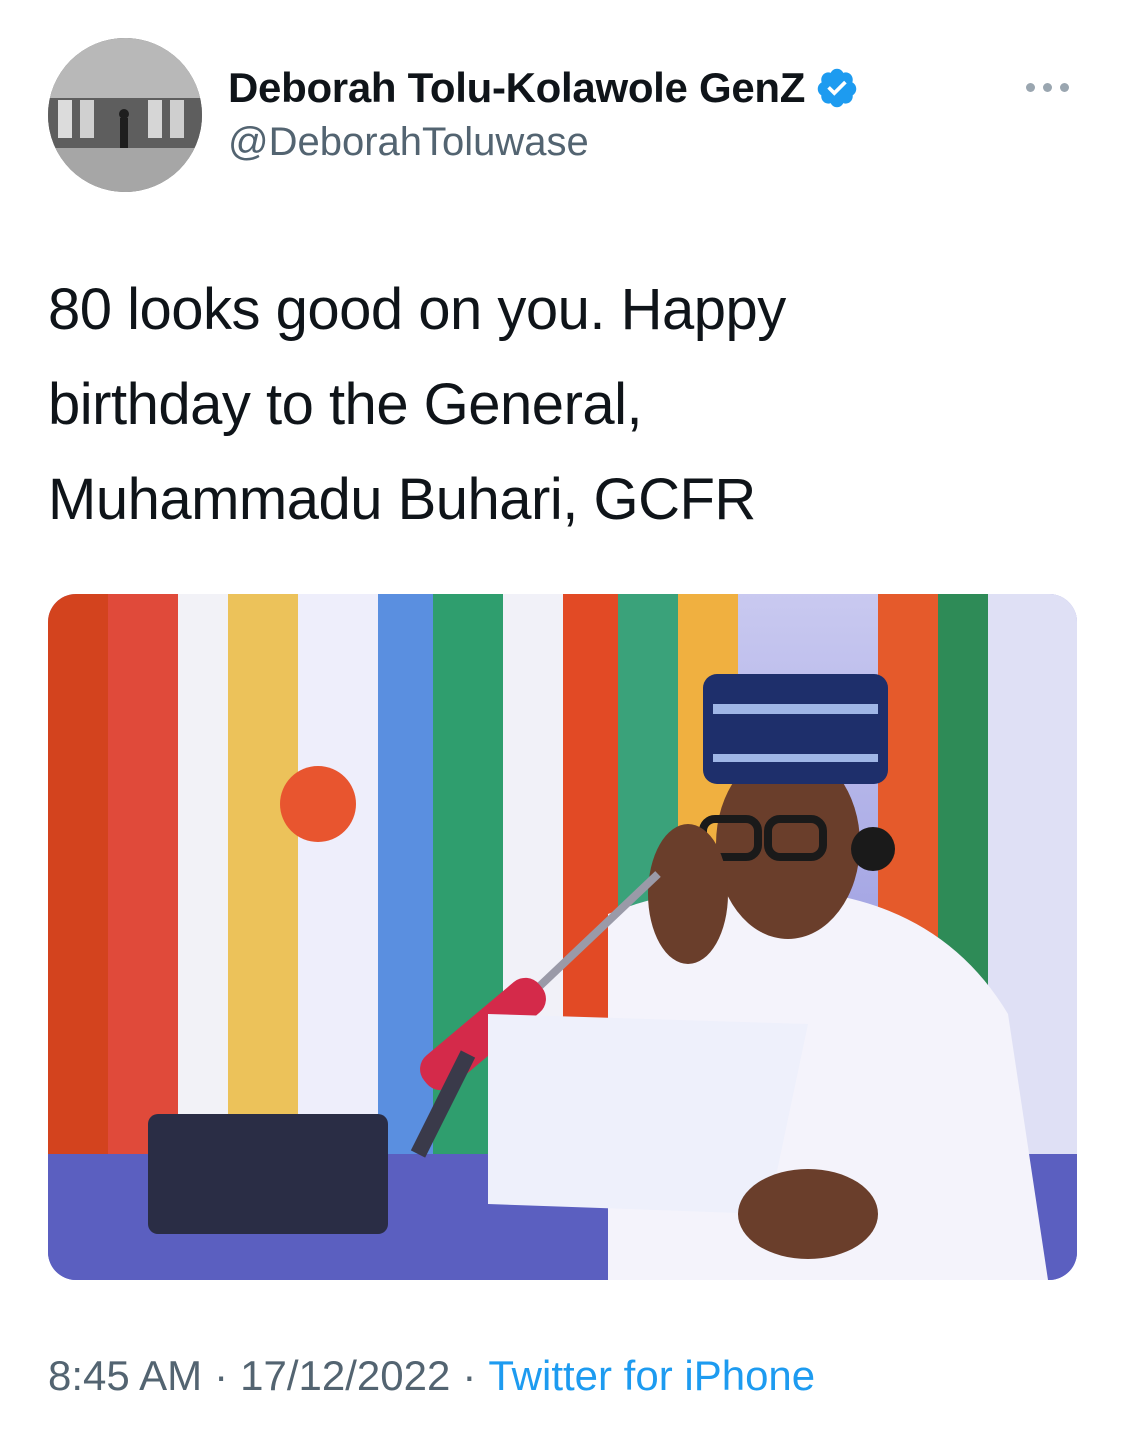 This screenshot has width=1125, height=1438. Describe the element at coordinates (516, 88) in the screenshot. I see `display-name: Deborah Tolu-Kolawole GenZ` at that location.